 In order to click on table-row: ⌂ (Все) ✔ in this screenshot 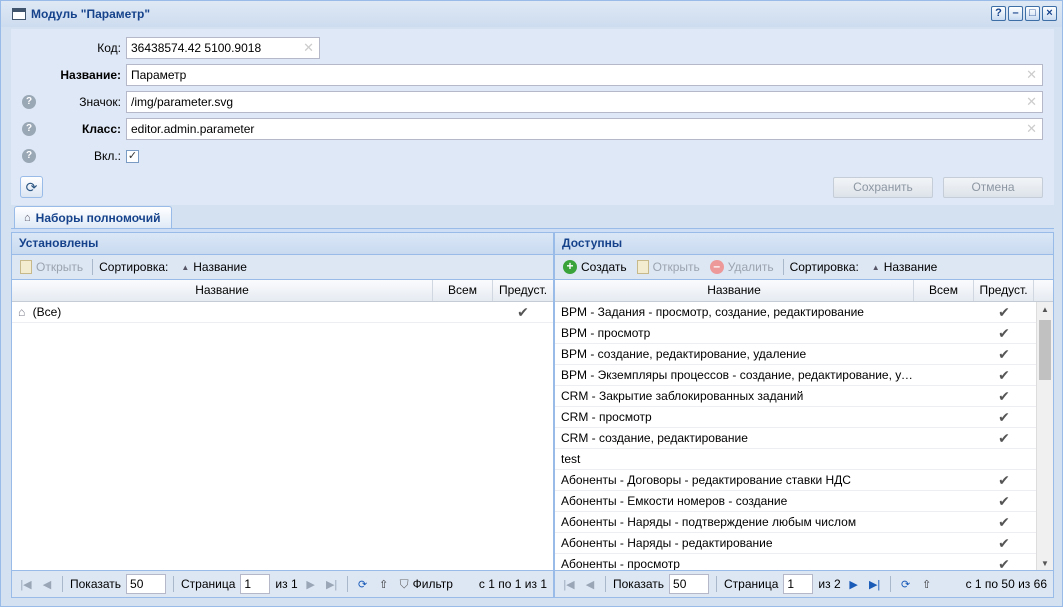, I will do `click(282, 312)`.